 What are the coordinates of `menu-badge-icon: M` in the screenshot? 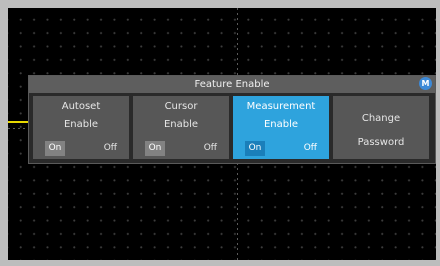 It's located at (425, 83).